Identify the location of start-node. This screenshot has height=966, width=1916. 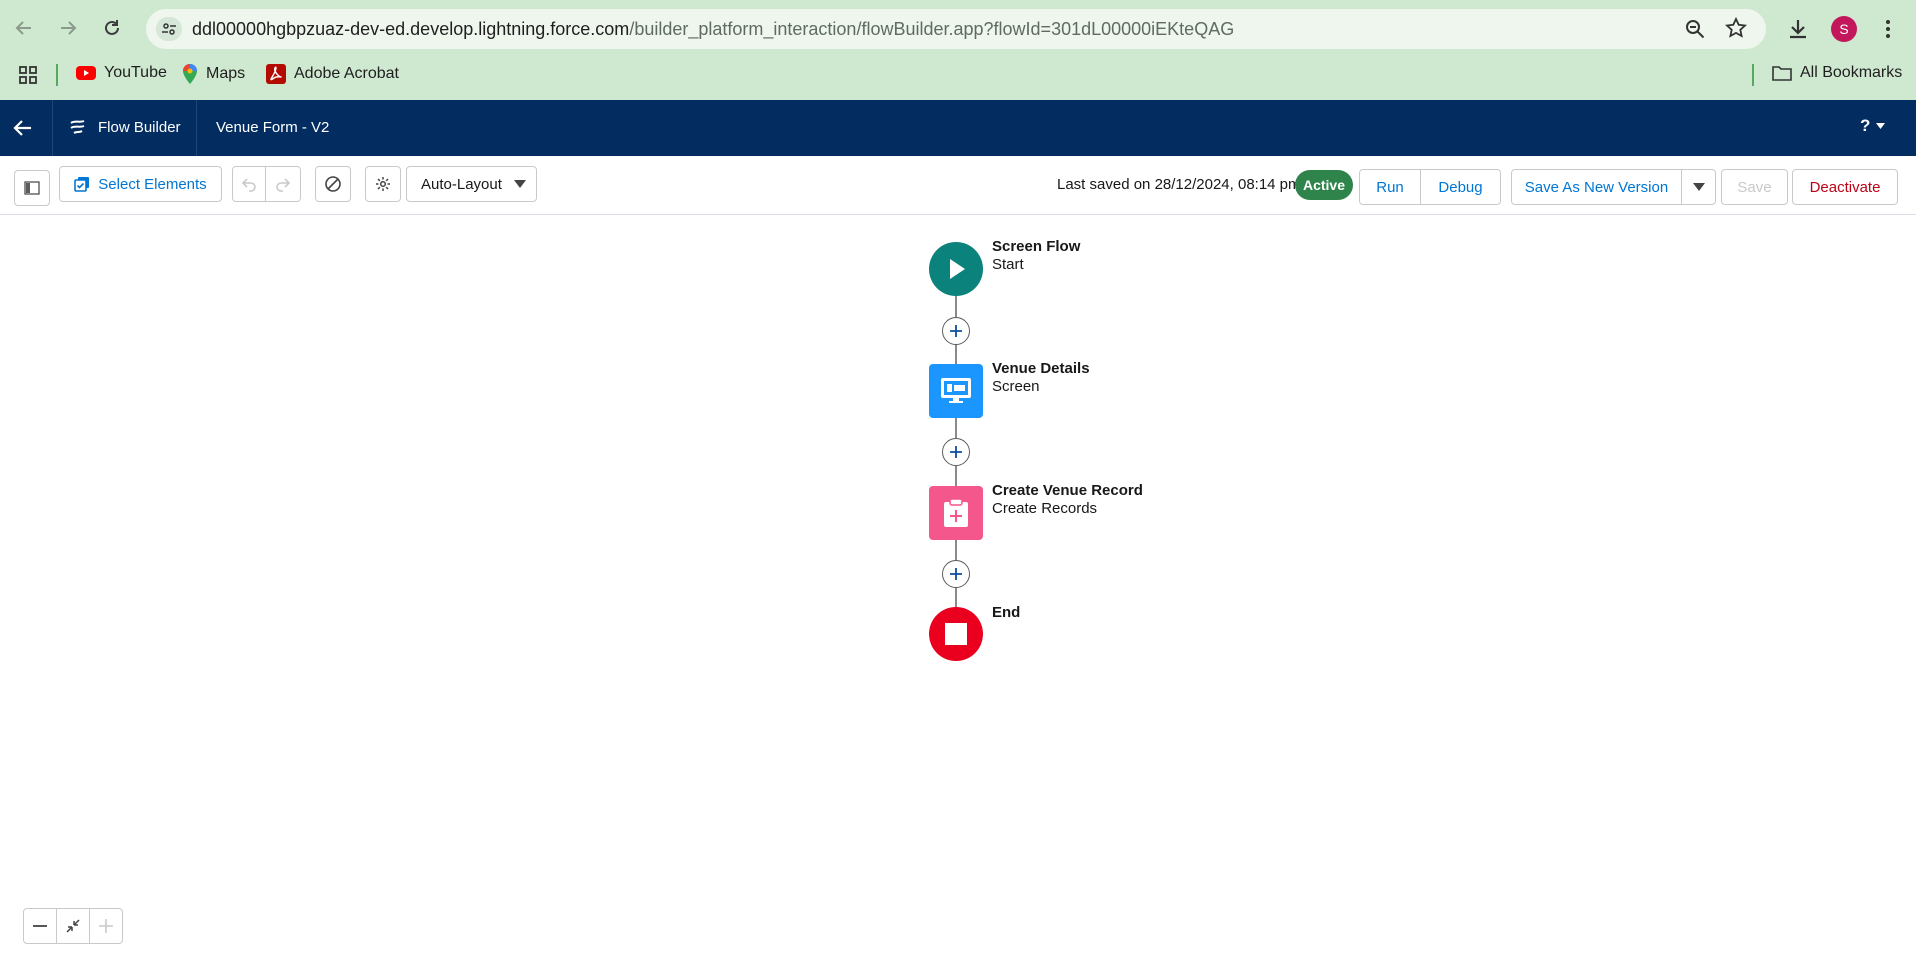
(956, 269).